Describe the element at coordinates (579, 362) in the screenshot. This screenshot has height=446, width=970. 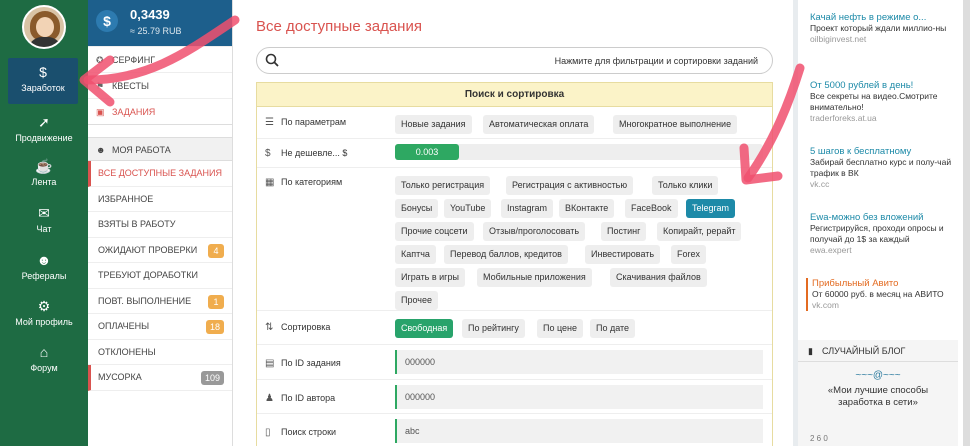
I see `task-id-input: 000000` at that location.